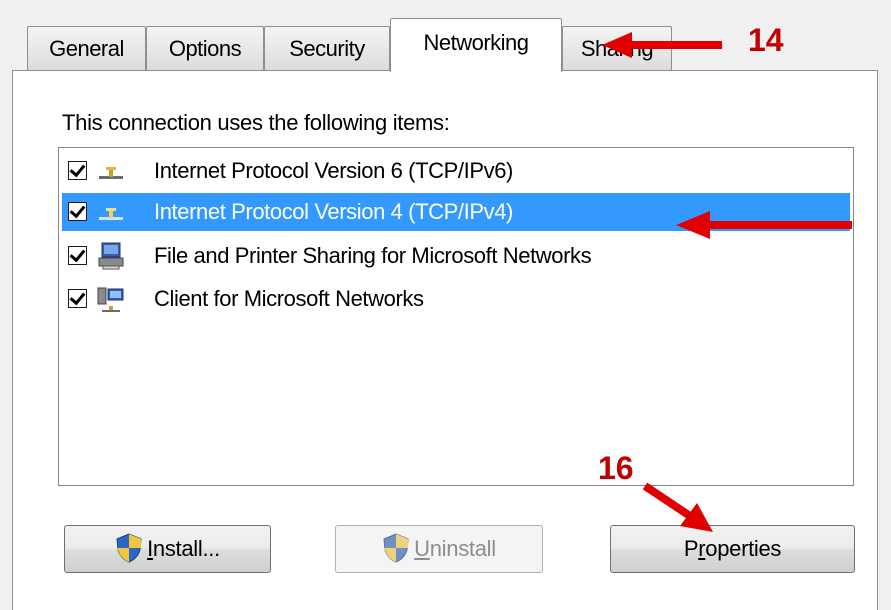  Describe the element at coordinates (86, 48) in the screenshot. I see `tab-general: General` at that location.